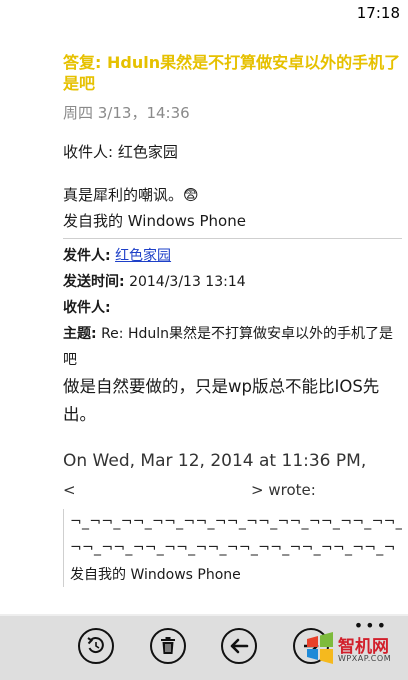 The width and height of the screenshot is (408, 680). Describe the element at coordinates (236, 522) in the screenshot. I see `earlier-text-line: ¬_¬¬_¬¬_¬¬_¬¬_¬¬_¬¬_¬¬_¬¬_¬¬_¬¬_¬¬_¬¬_` at that location.